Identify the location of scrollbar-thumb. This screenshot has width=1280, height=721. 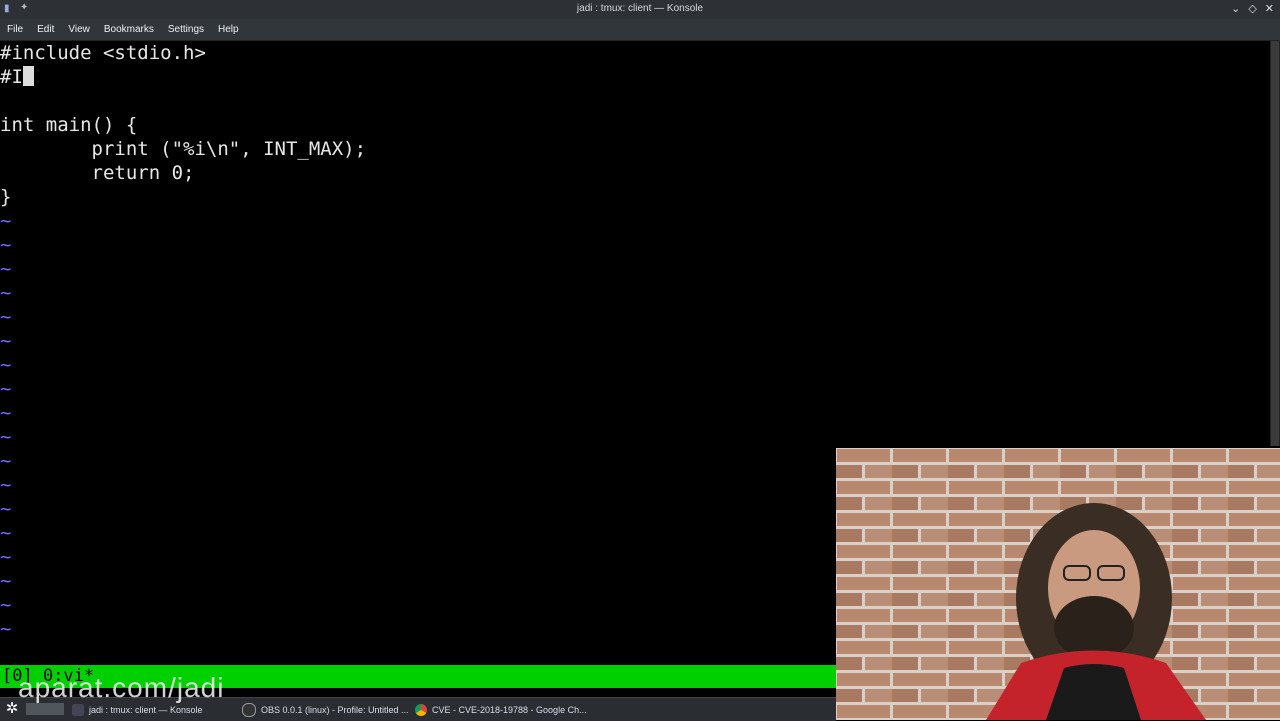
(1275, 243).